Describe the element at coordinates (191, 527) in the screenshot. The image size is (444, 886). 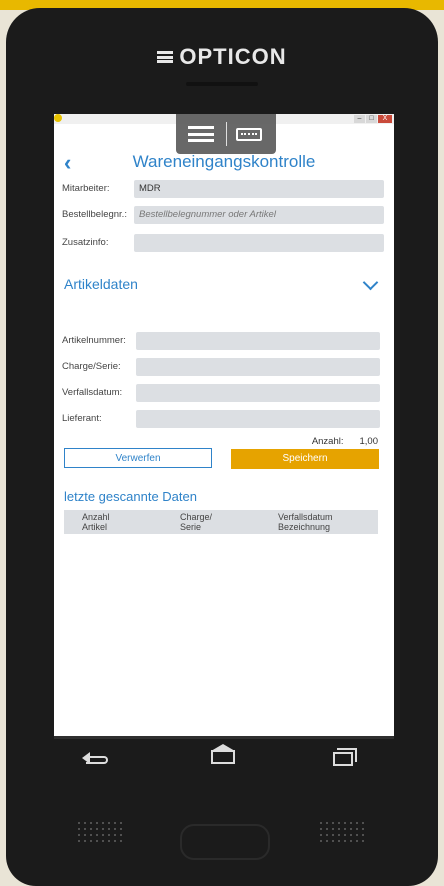
I see `column-header-line: Serie` at that location.